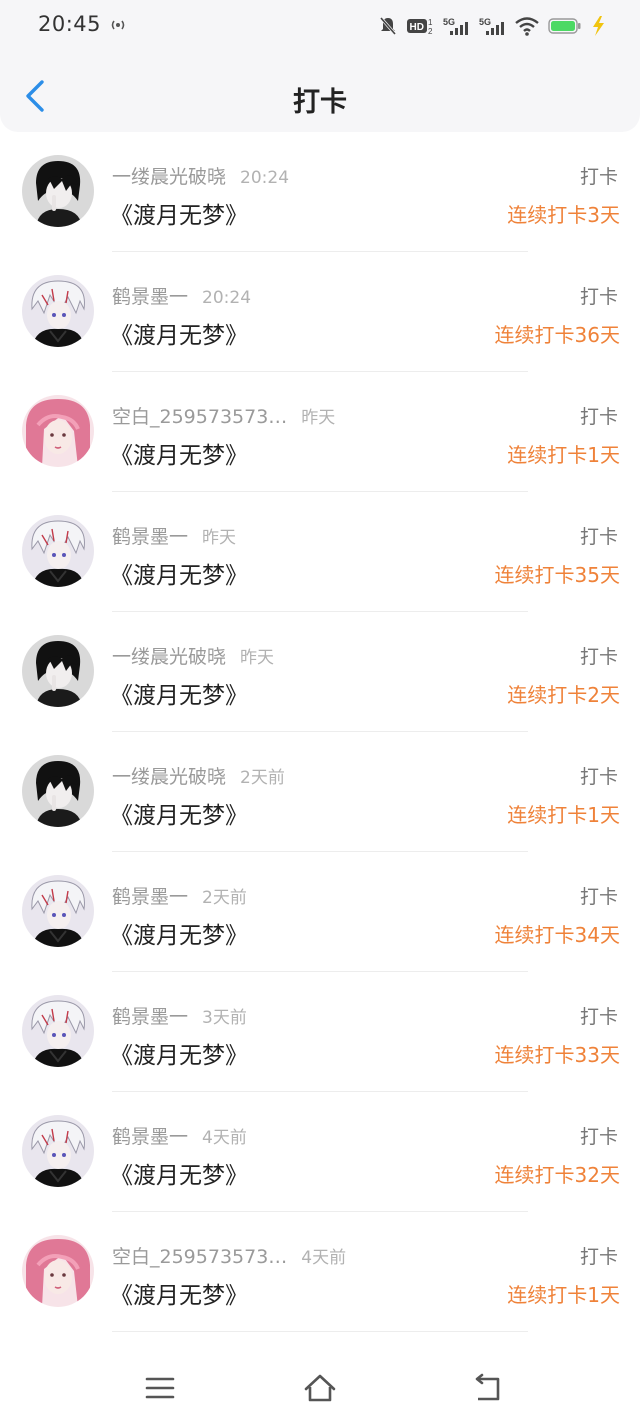  I want to click on list-item: 空白_259573573… 昨天 《渡月无梦》 打卡 连续打卡1天, so click(320, 432).